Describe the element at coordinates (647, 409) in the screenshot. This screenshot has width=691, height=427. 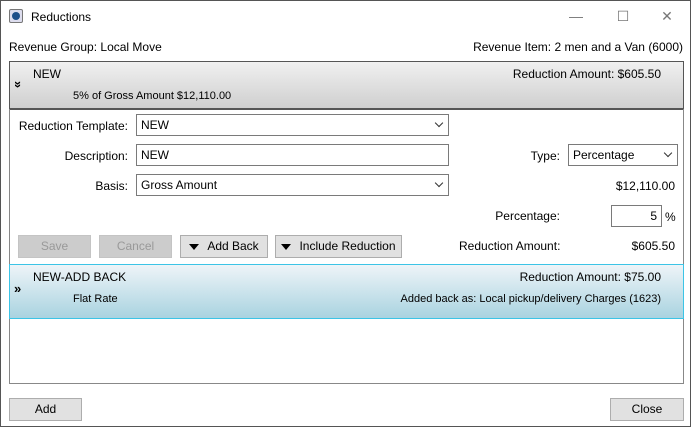
I see `close-button: Close` at that location.